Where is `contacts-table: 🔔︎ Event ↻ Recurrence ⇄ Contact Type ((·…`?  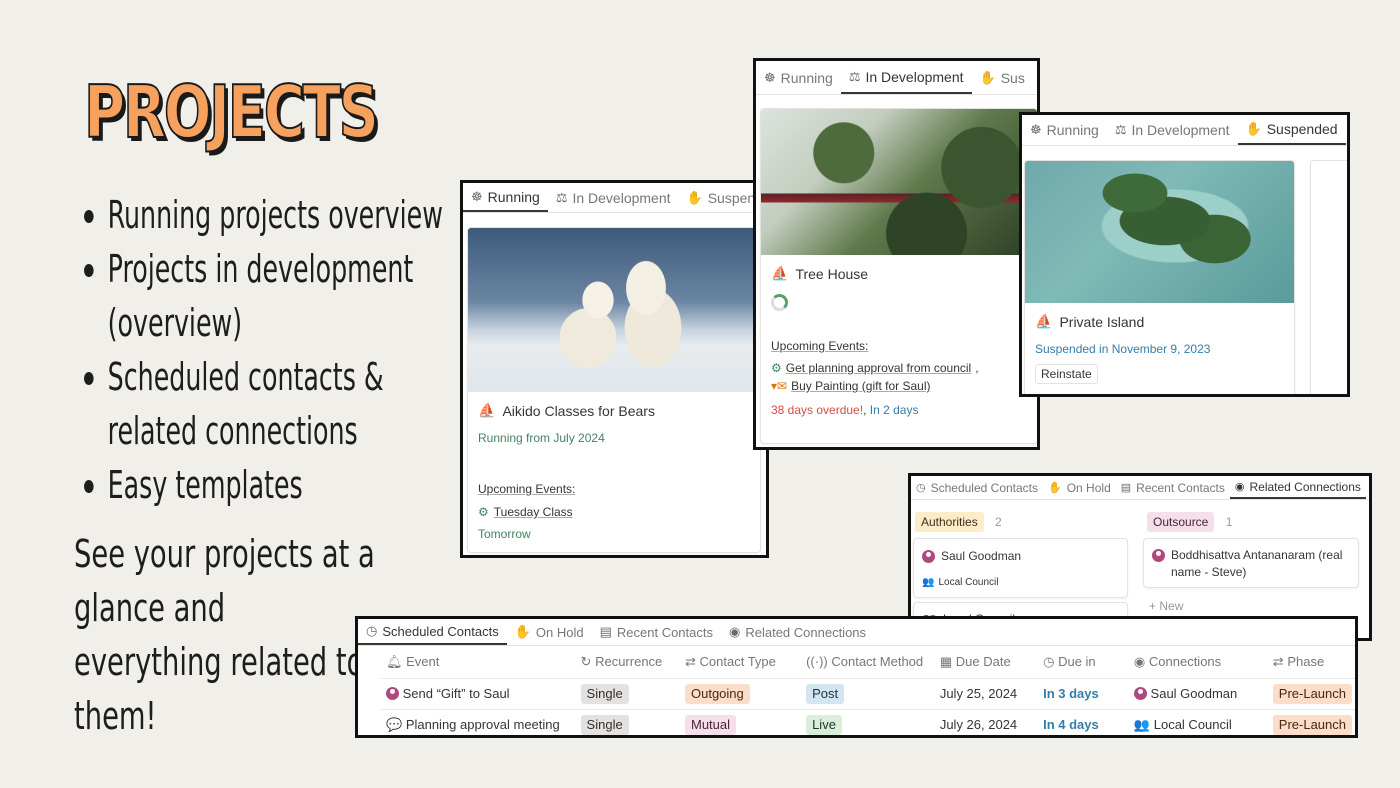
contacts-table: 🔔︎ Event ↻ Recurrence ⇄ Contact Type ((·… is located at coordinates (867, 690).